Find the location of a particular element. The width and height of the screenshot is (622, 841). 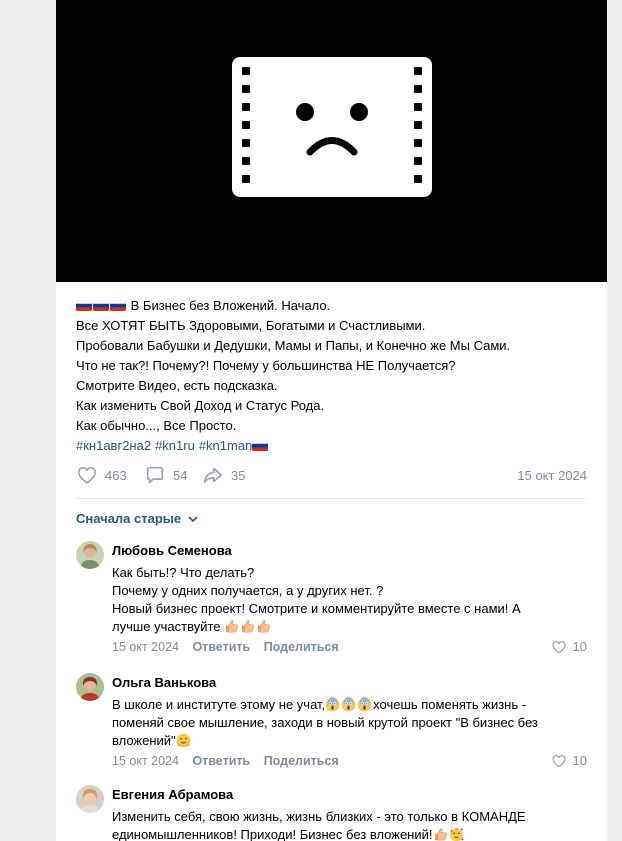

hashtags: #кн1авг2на2 #kn1ru #kn1man is located at coordinates (336, 446).